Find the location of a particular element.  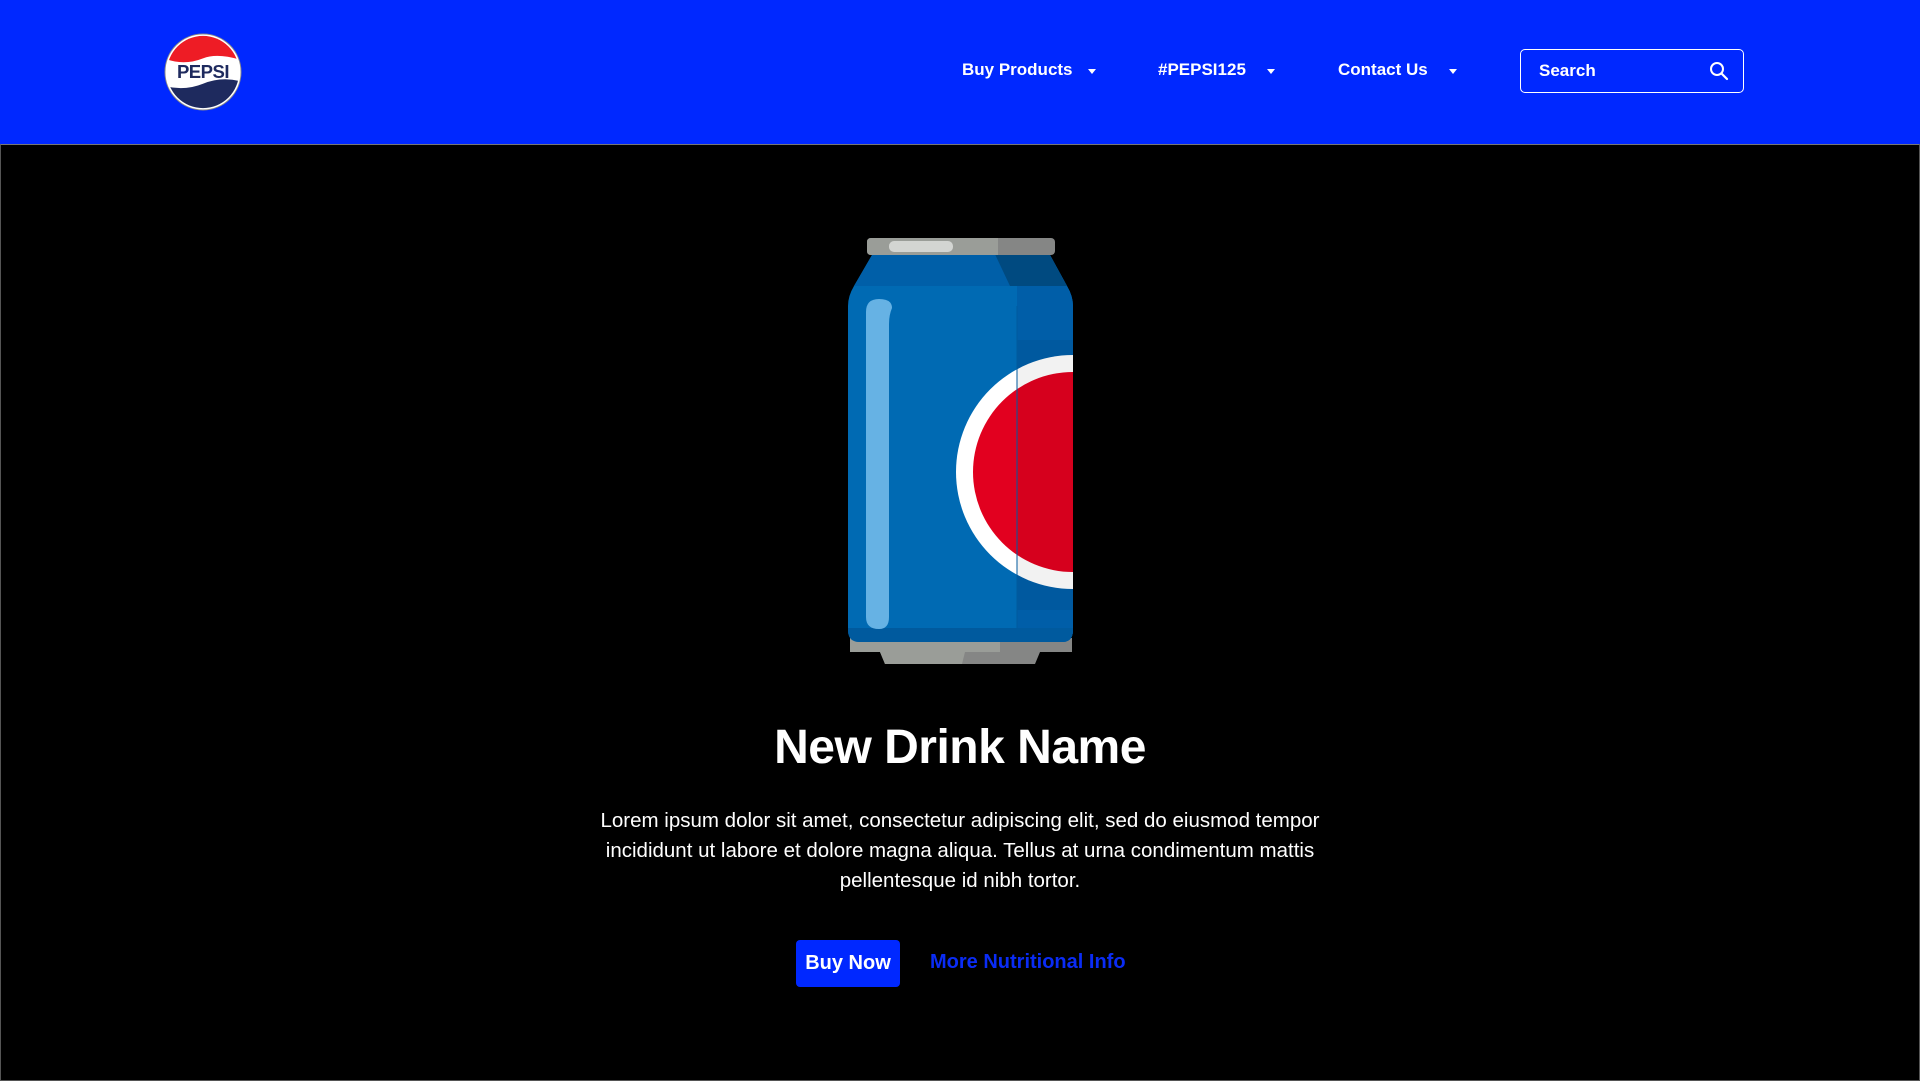

buy-now-button: Buy Now is located at coordinates (848, 963).